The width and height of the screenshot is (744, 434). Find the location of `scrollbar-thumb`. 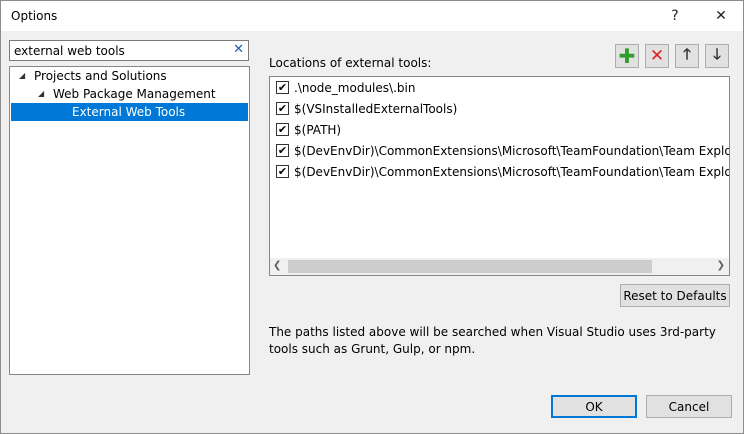

scrollbar-thumb is located at coordinates (470, 266).